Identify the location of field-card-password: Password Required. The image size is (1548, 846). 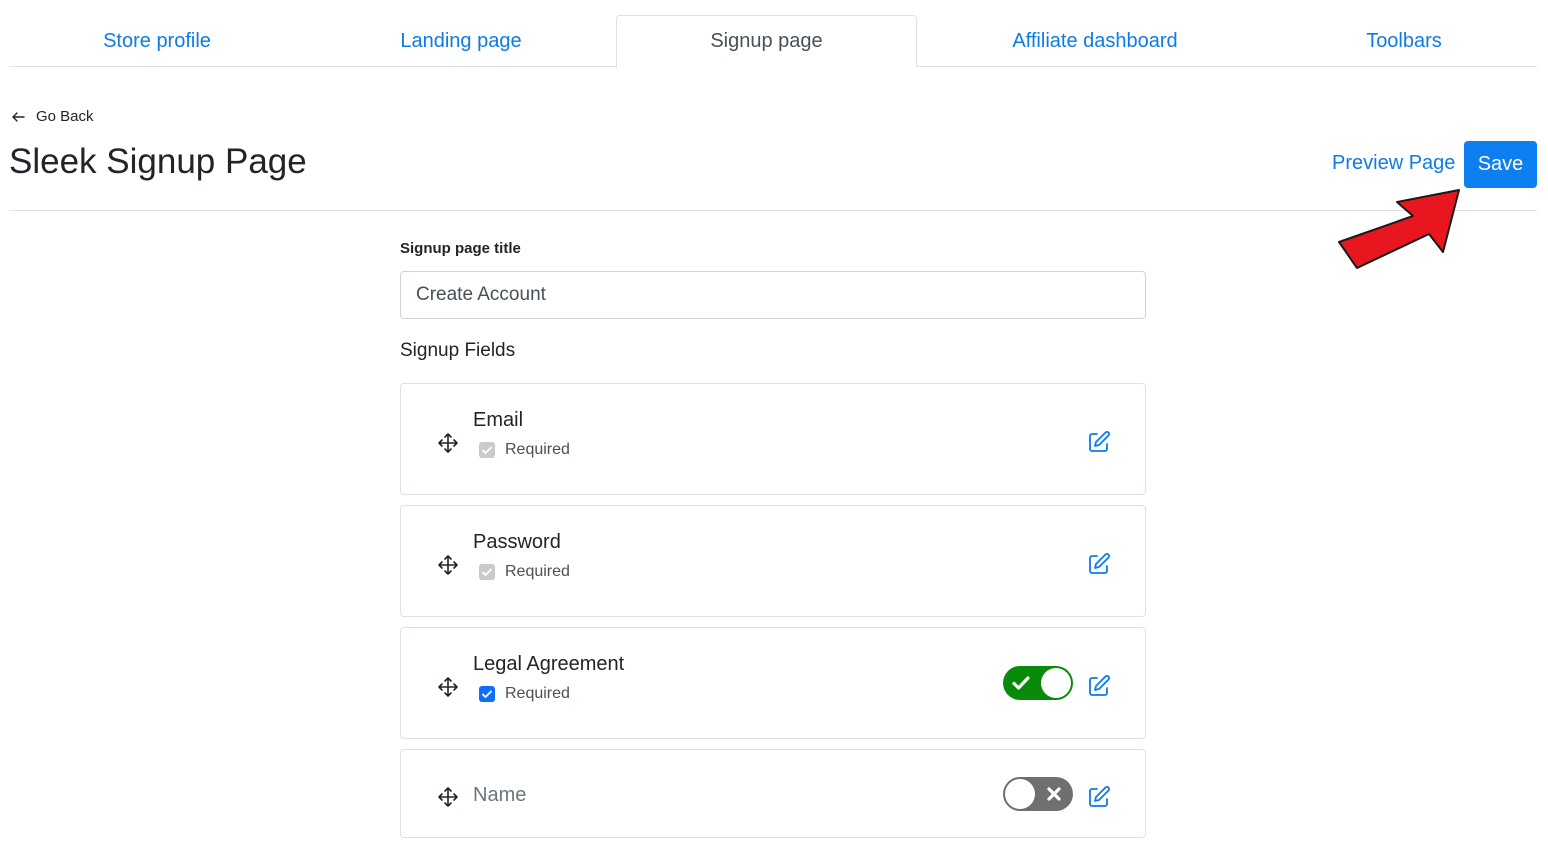
(773, 561).